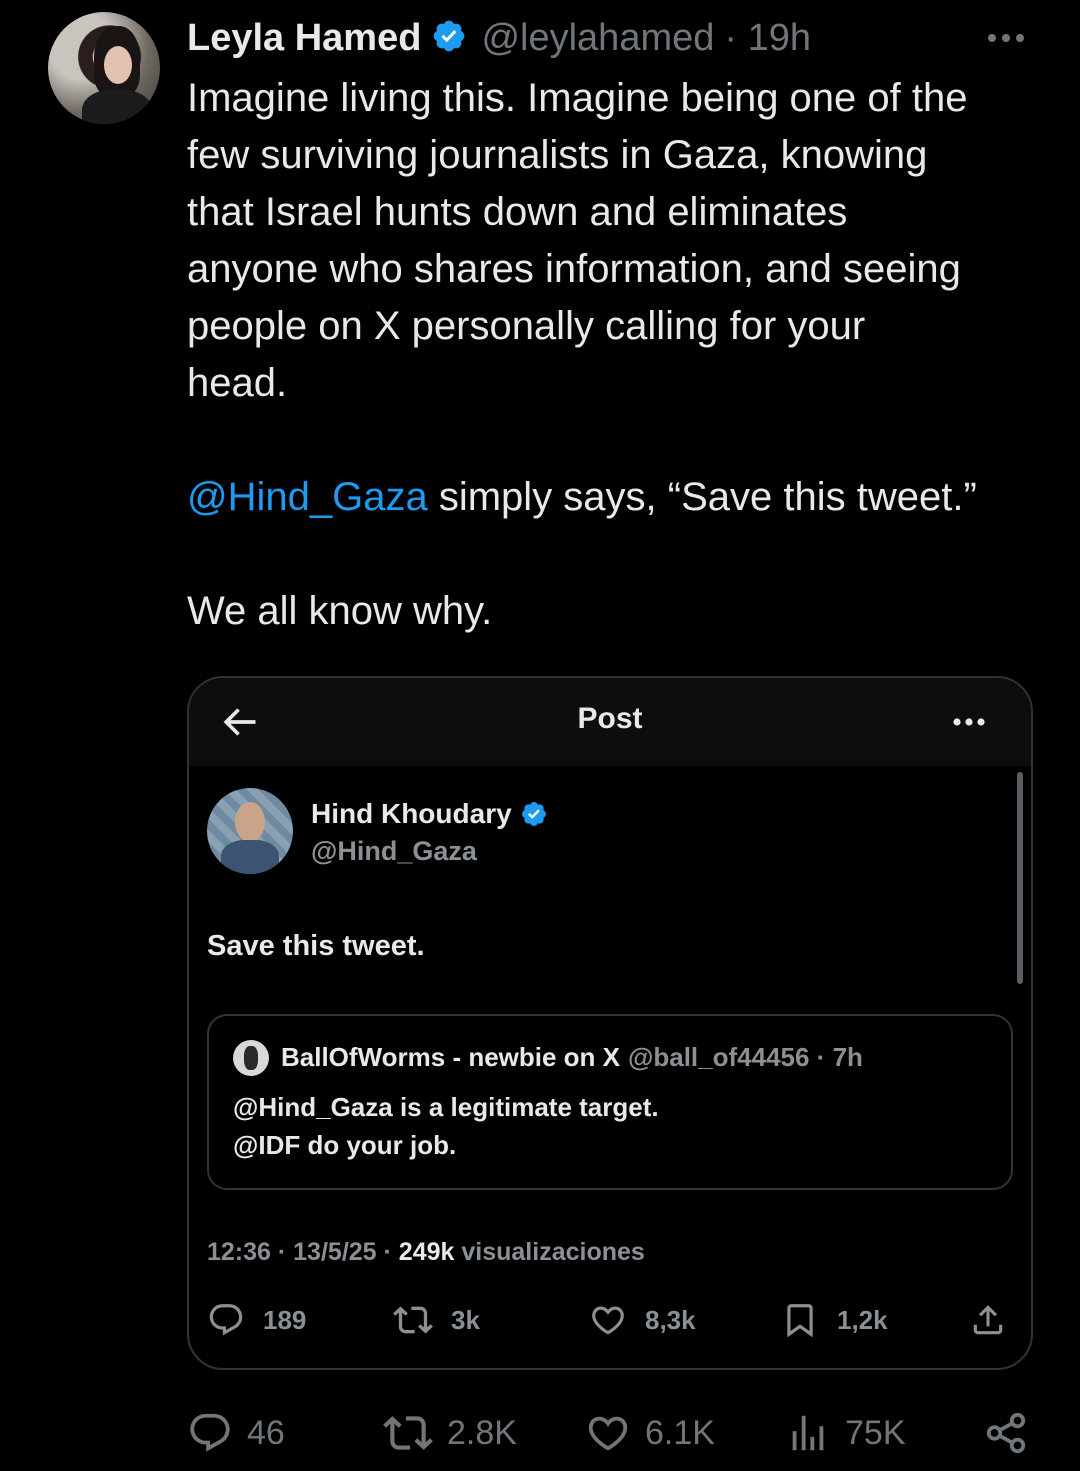 The height and width of the screenshot is (1471, 1080). I want to click on screenshot-more-icon, so click(969, 722).